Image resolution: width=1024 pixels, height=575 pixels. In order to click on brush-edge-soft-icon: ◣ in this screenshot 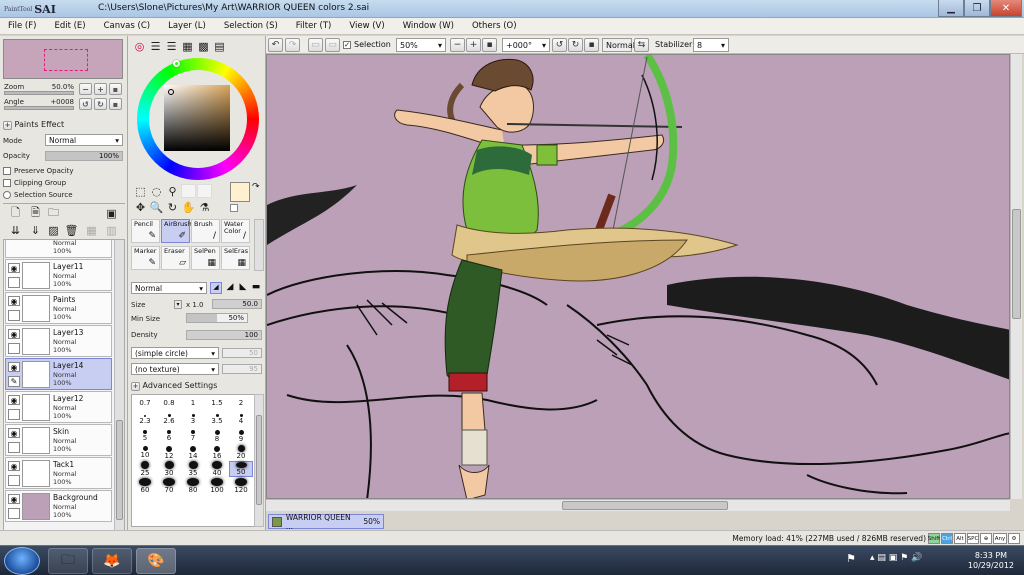, I will do `click(243, 288)`.